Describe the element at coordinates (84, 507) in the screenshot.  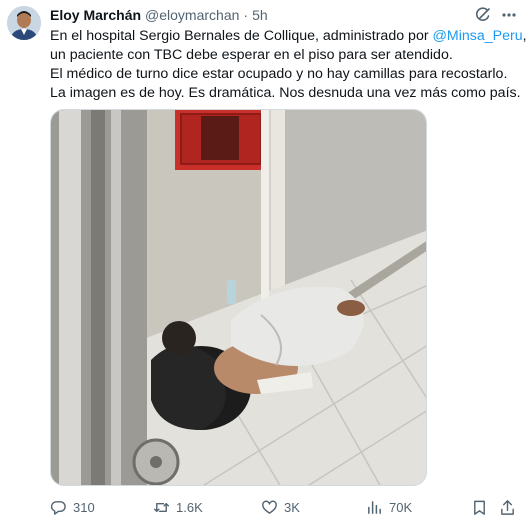
I see `reply-count: 310` at that location.